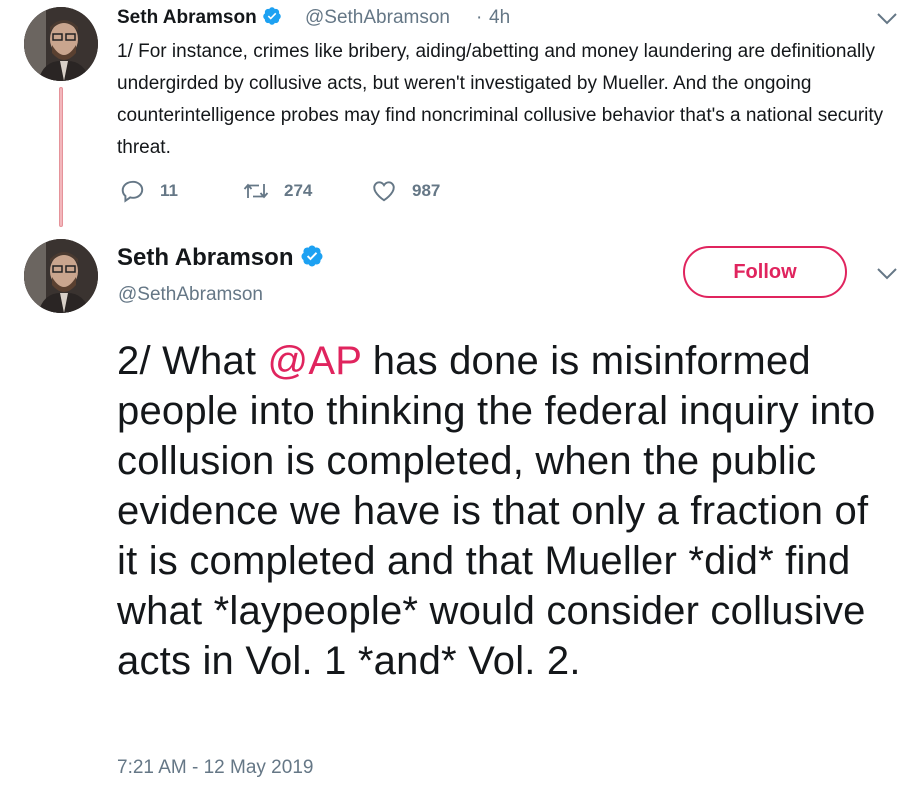 The width and height of the screenshot is (901, 789). Describe the element at coordinates (384, 191) in the screenshot. I see `heart-icon` at that location.